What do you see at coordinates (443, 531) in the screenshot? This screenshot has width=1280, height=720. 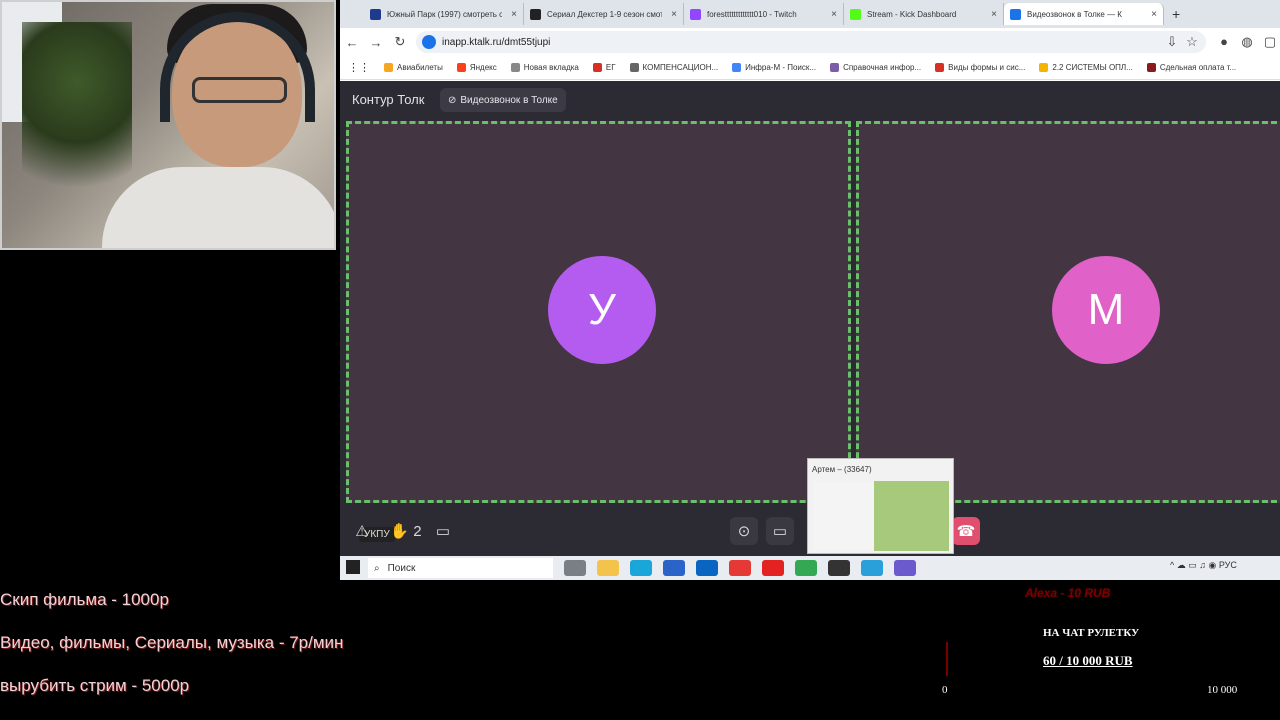 I see `chat-icon: ▭` at bounding box center [443, 531].